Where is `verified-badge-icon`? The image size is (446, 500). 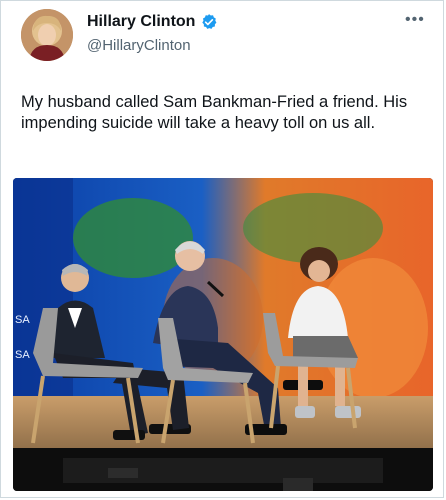 verified-badge-icon is located at coordinates (209, 22).